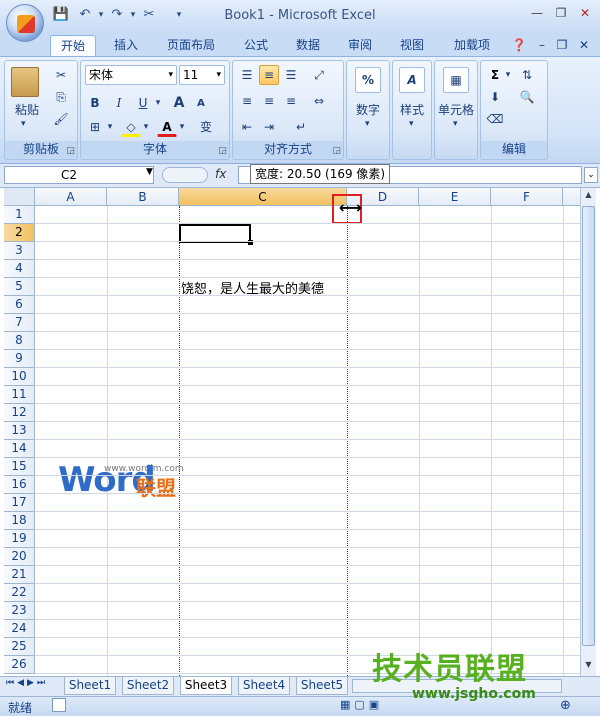 The height and width of the screenshot is (716, 600). I want to click on workbook-restore-icon: ❐, so click(562, 45).